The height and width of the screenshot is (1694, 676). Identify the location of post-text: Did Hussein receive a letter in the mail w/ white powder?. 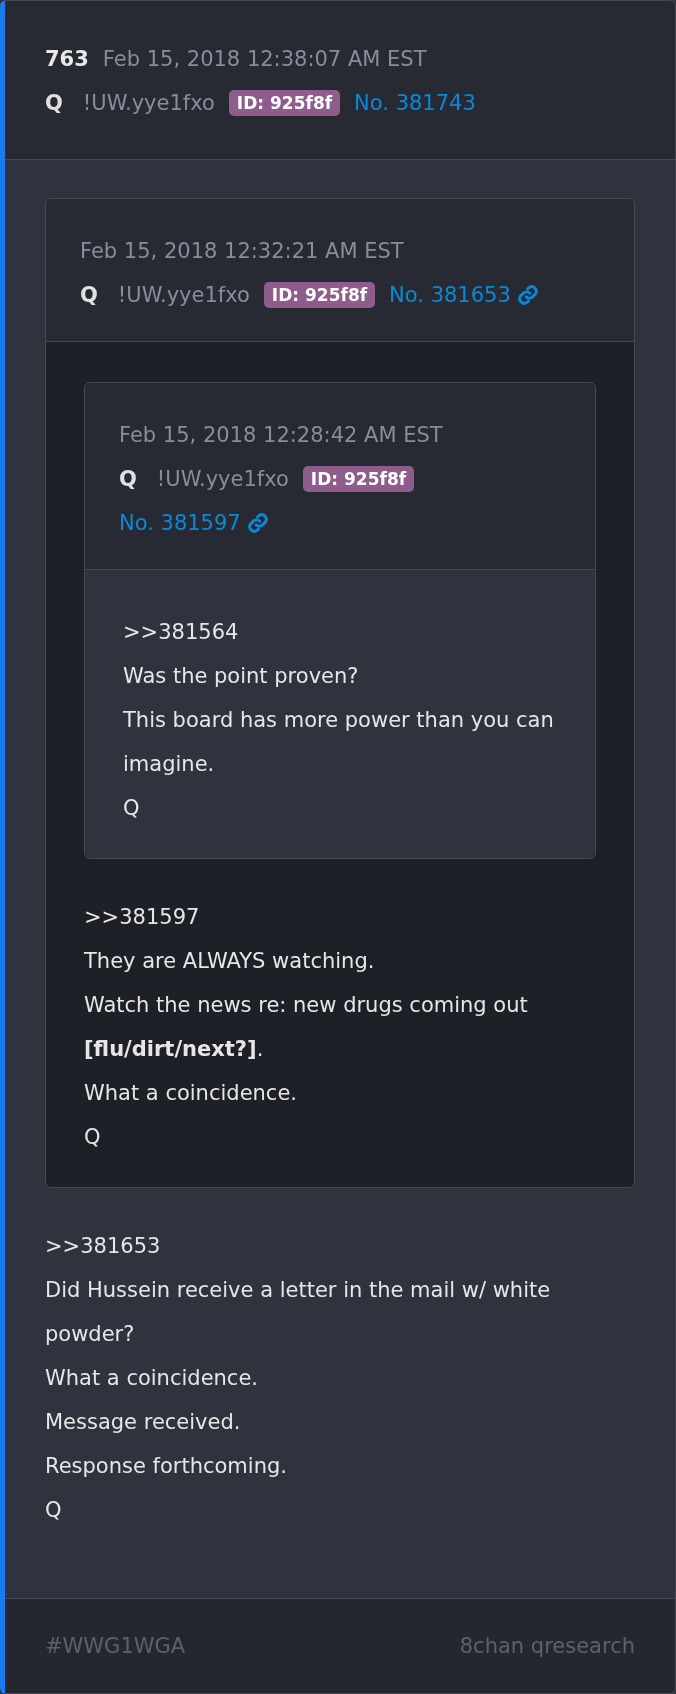
(298, 1312).